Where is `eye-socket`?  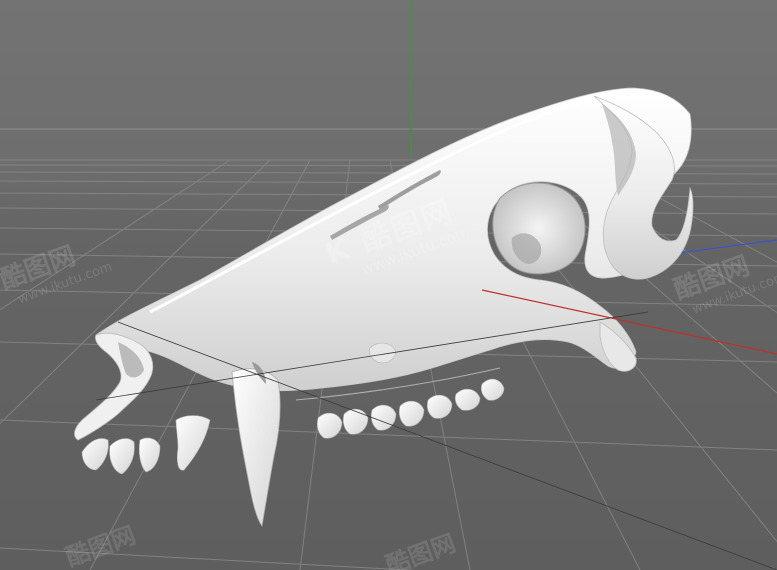 eye-socket is located at coordinates (539, 228).